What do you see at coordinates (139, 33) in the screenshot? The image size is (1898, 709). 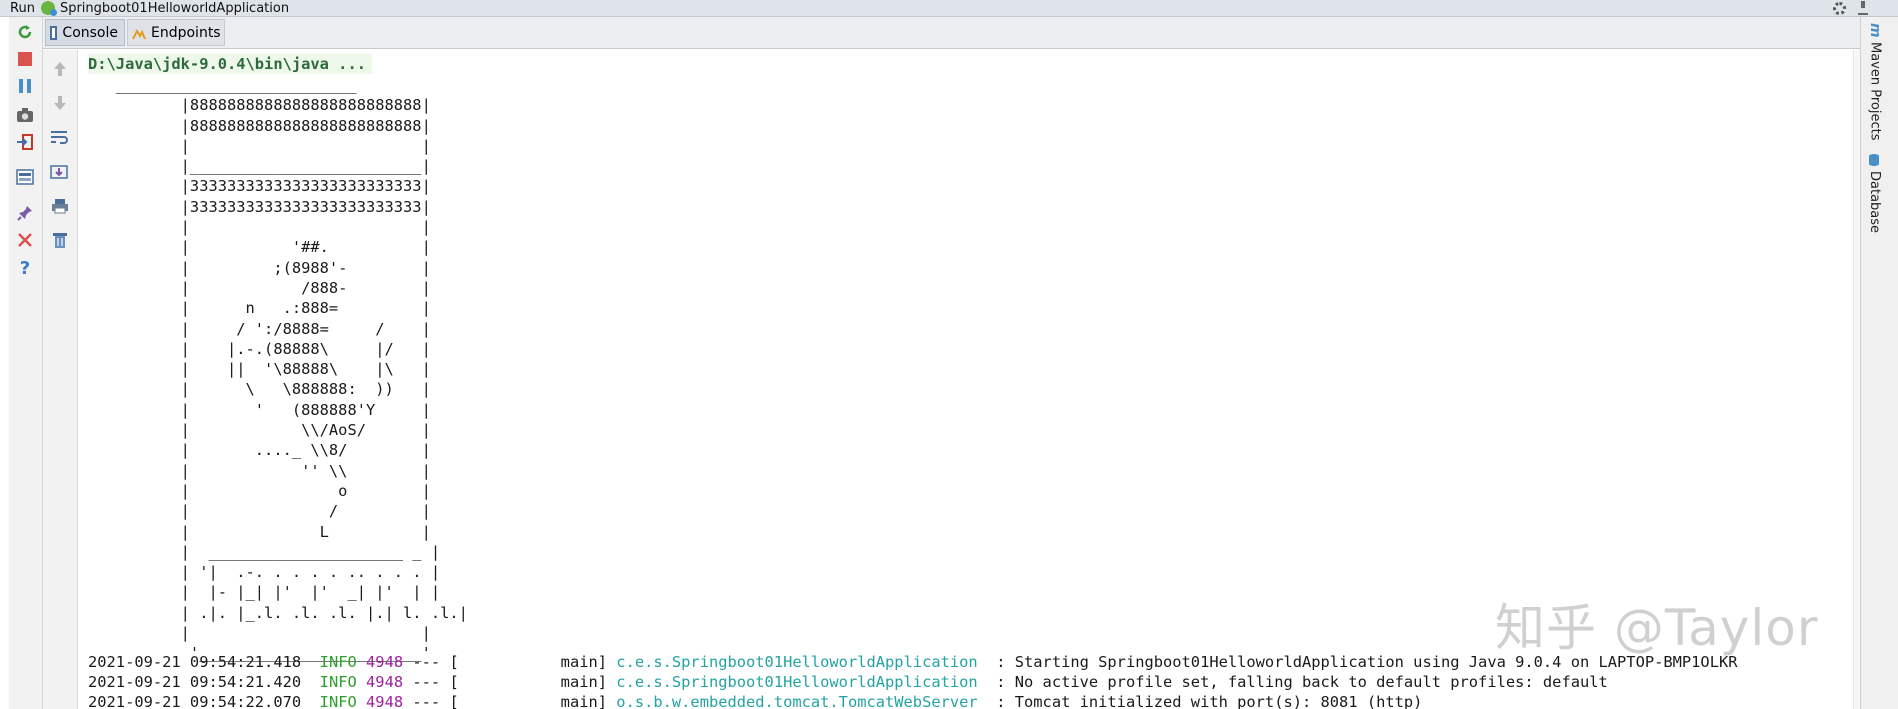 I see `endpoints-icon` at bounding box center [139, 33].